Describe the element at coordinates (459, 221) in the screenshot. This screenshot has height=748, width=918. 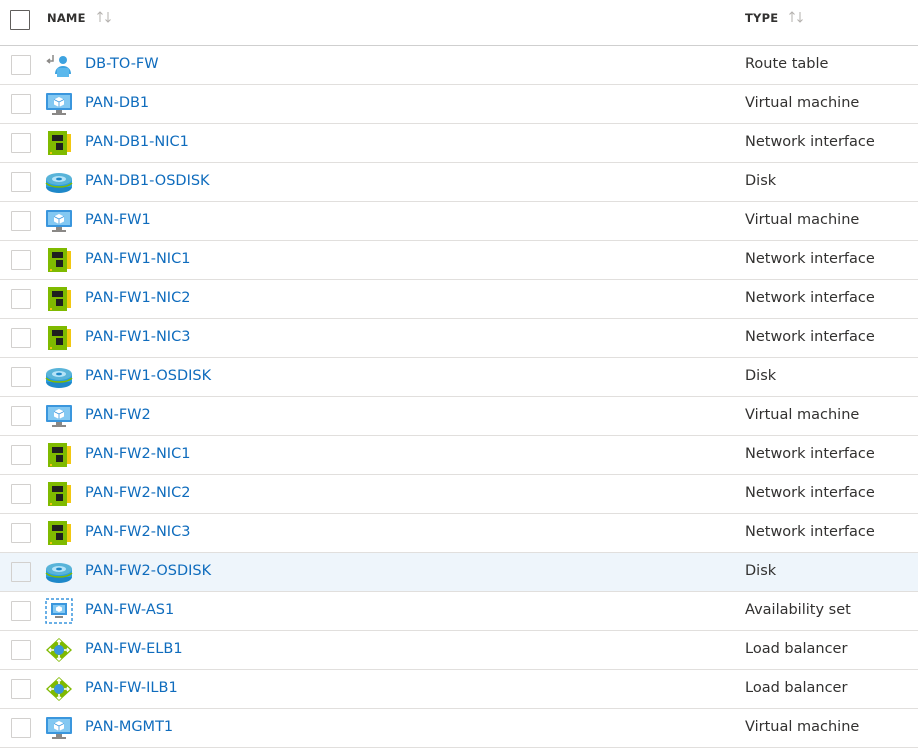
I see `table-row: PAN-FW1 Virtual machine` at that location.